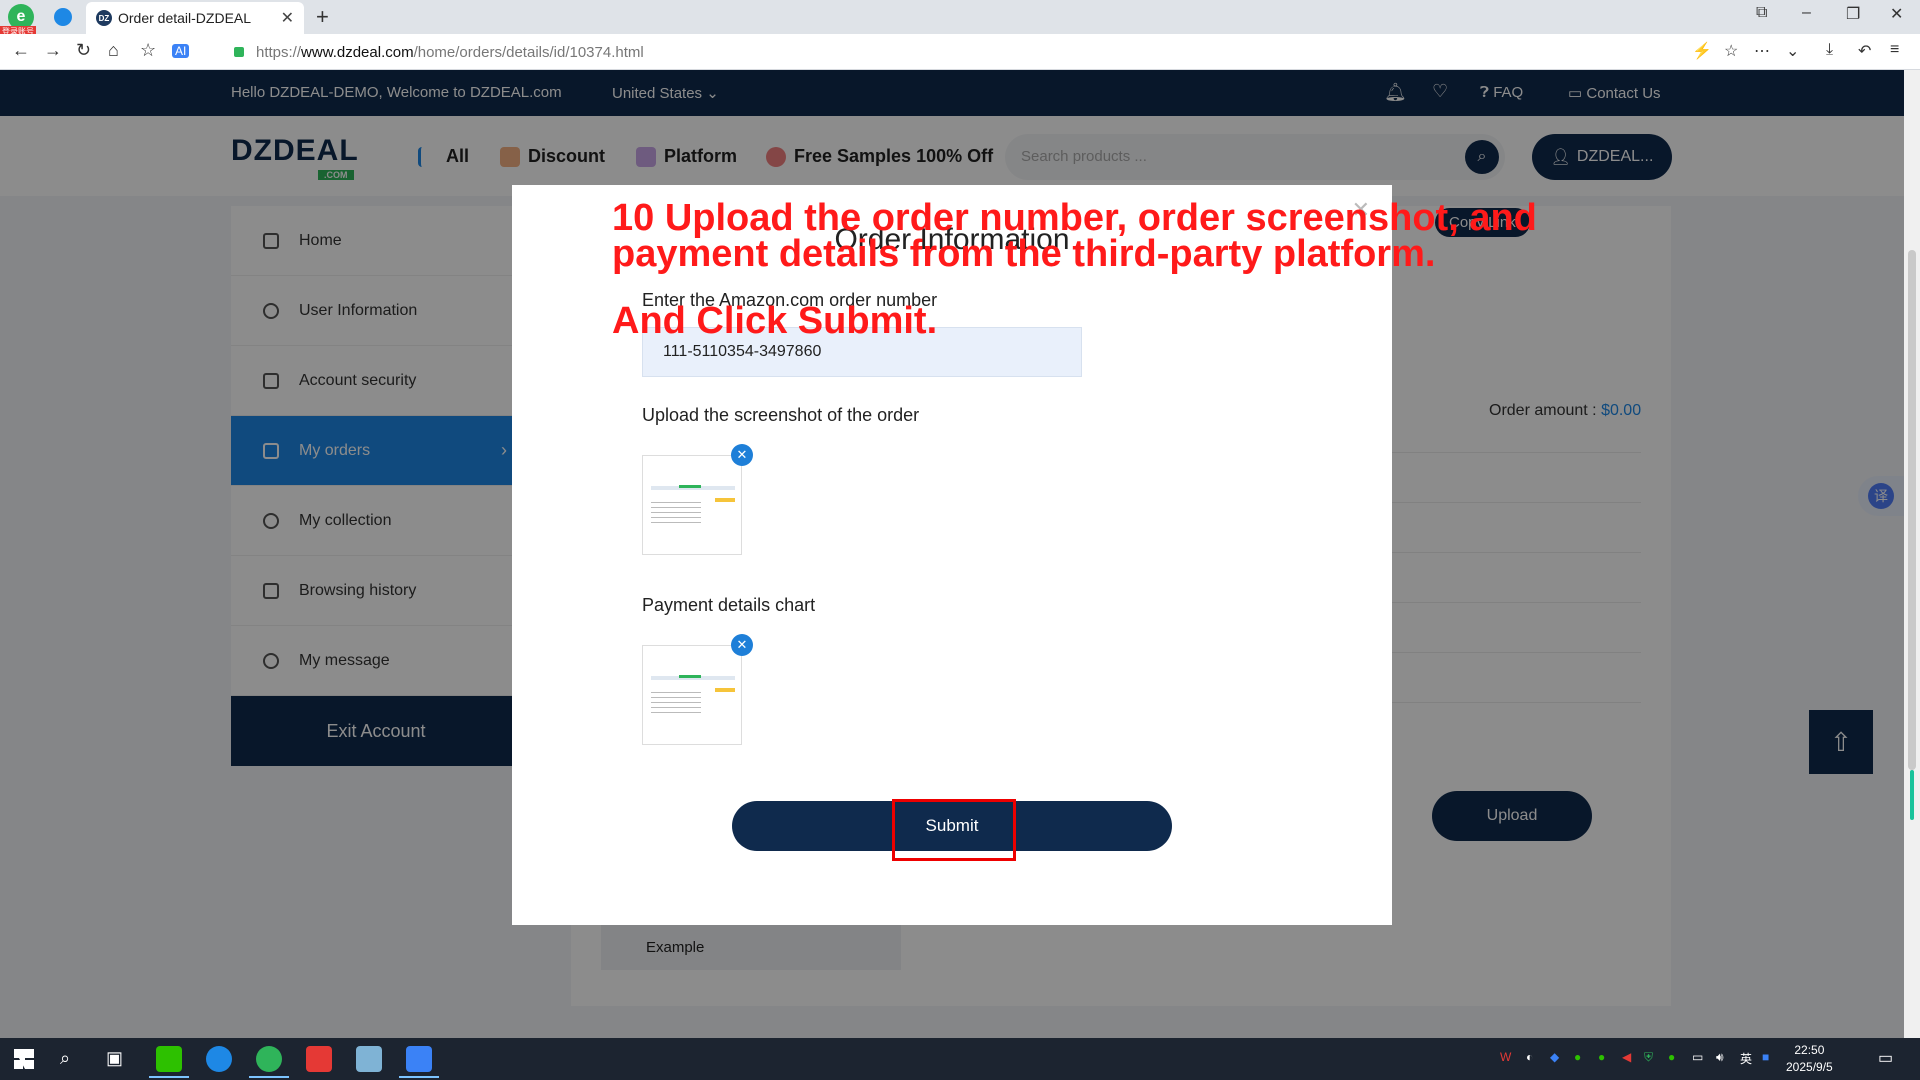 Image resolution: width=1920 pixels, height=1080 pixels. I want to click on download-icon: ⤓, so click(1829, 50).